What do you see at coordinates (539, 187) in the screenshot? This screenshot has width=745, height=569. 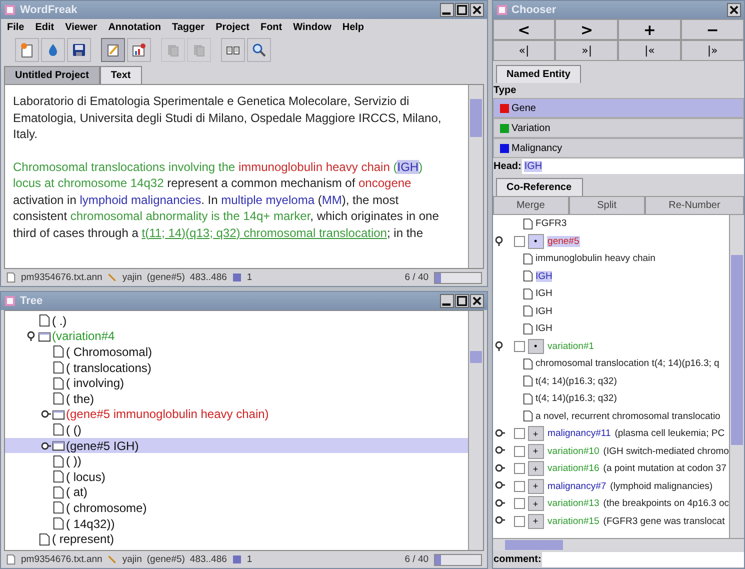 I see `tab: Co-Reference` at bounding box center [539, 187].